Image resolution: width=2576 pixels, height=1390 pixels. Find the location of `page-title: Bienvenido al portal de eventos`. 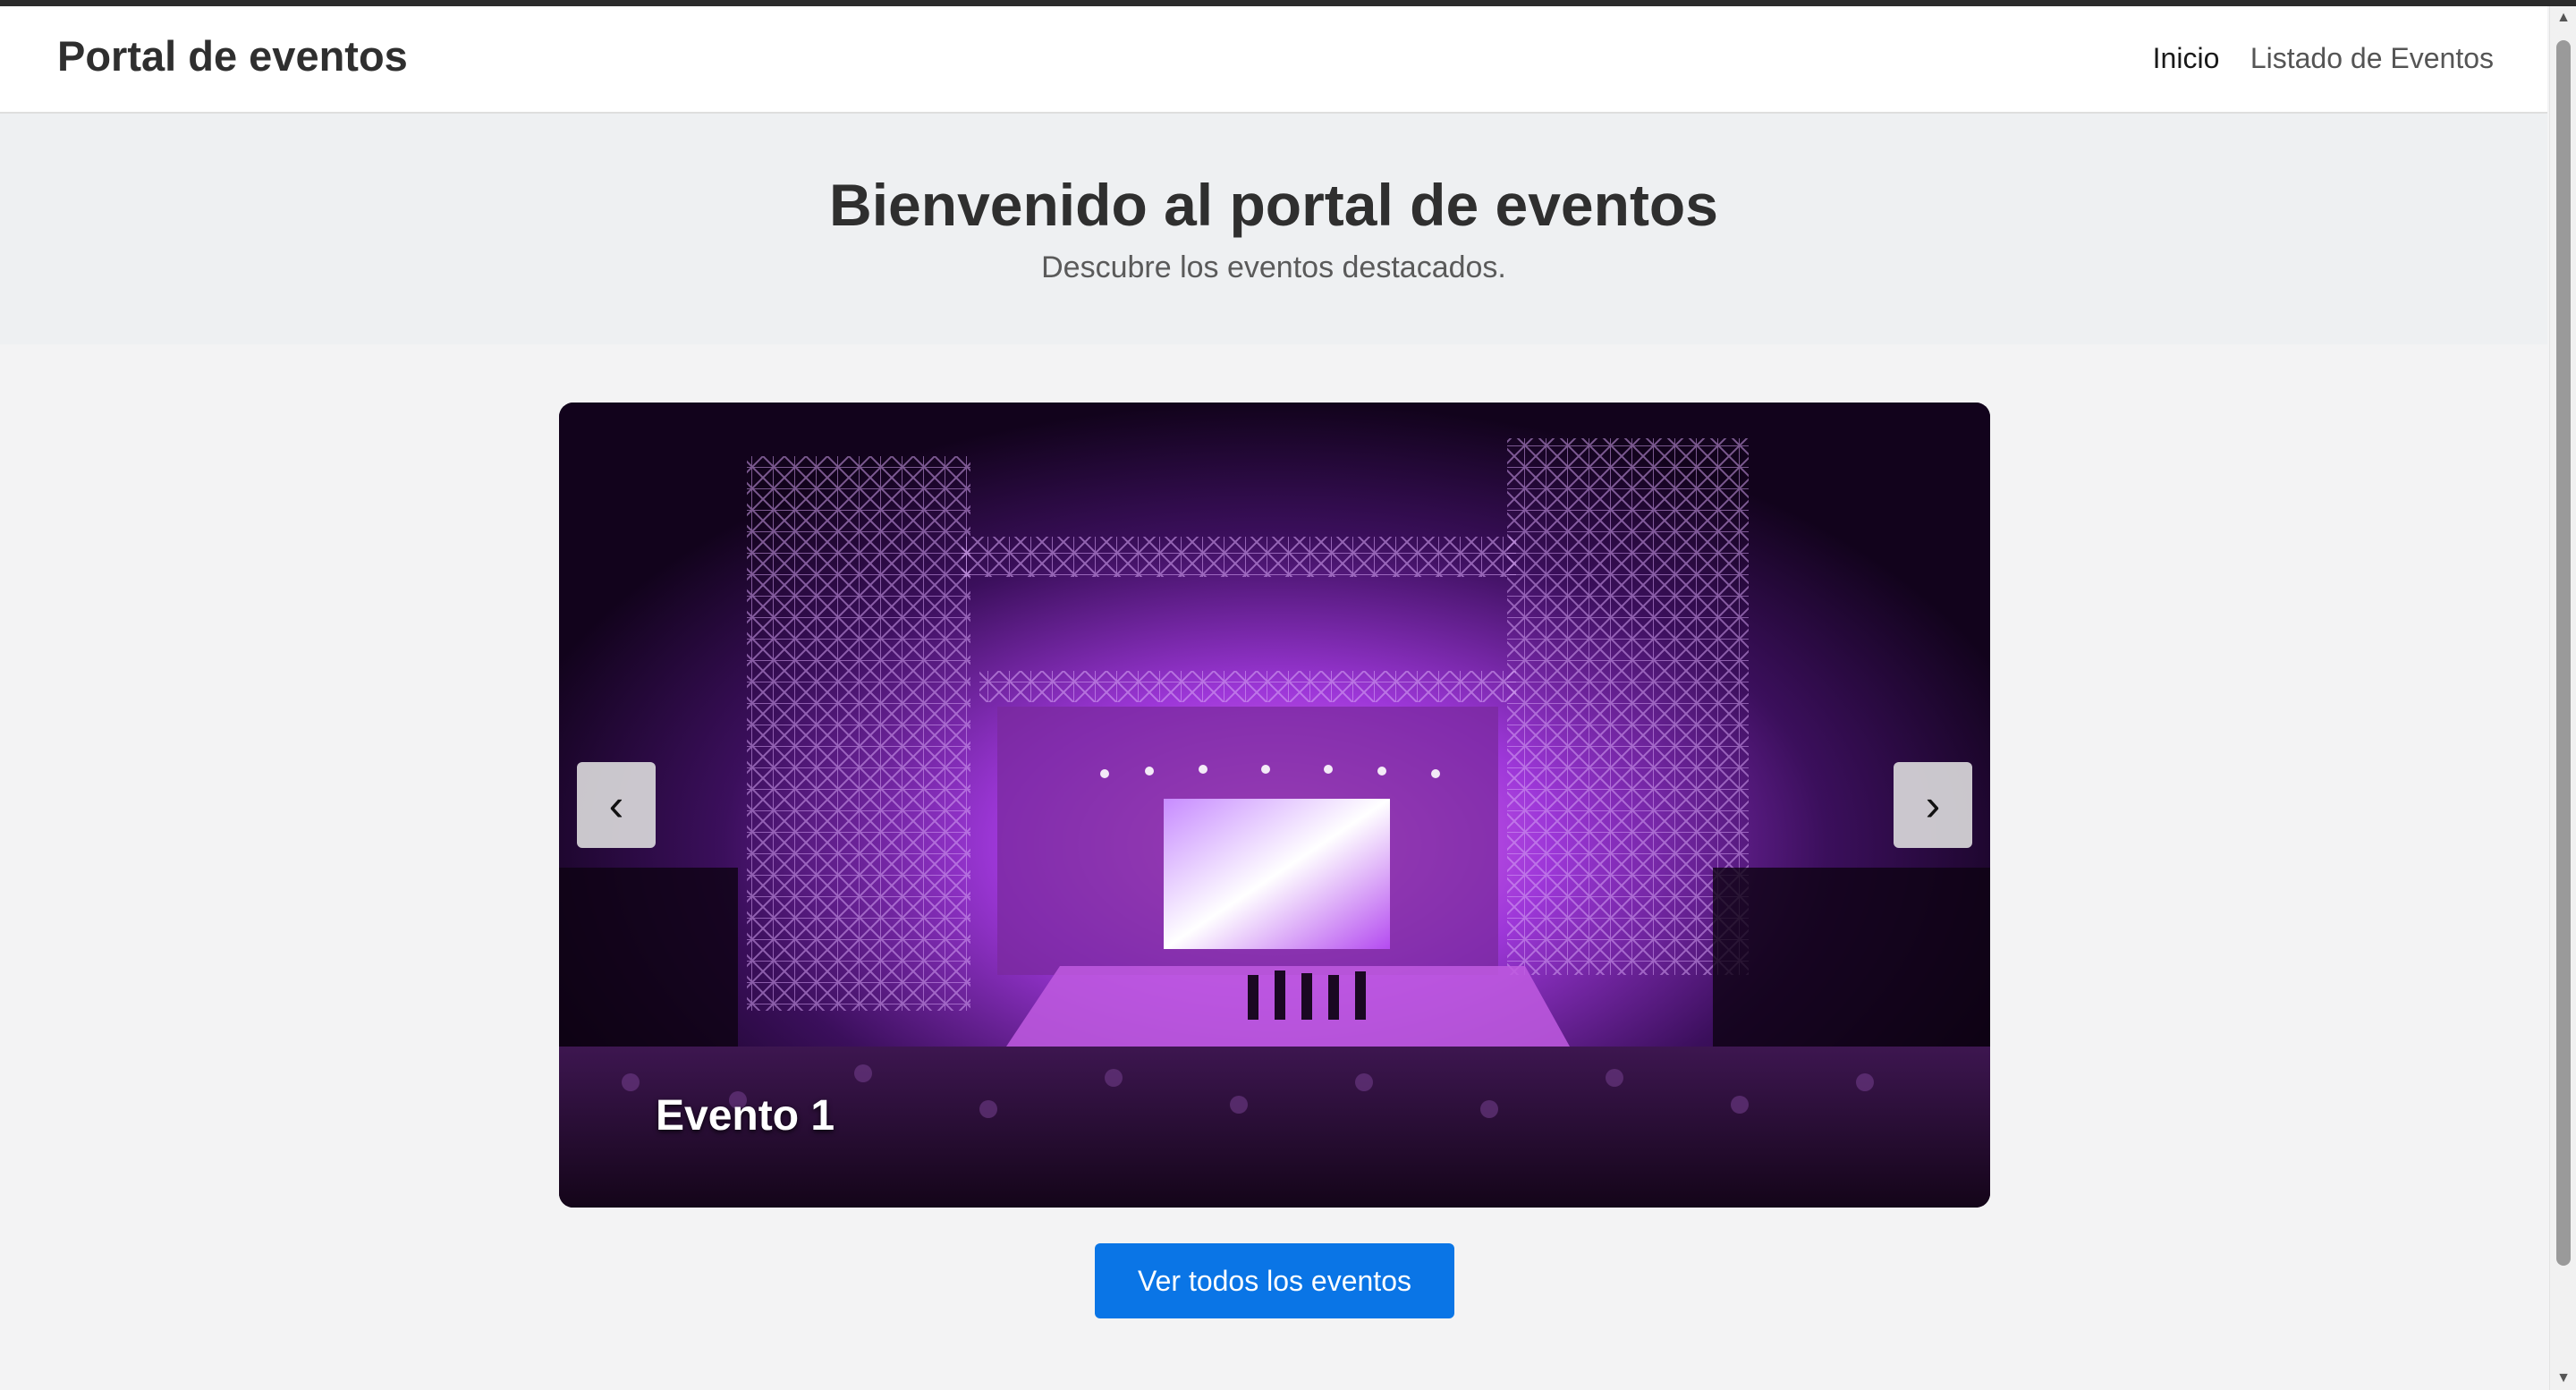

page-title: Bienvenido al portal de eventos is located at coordinates (1273, 205).